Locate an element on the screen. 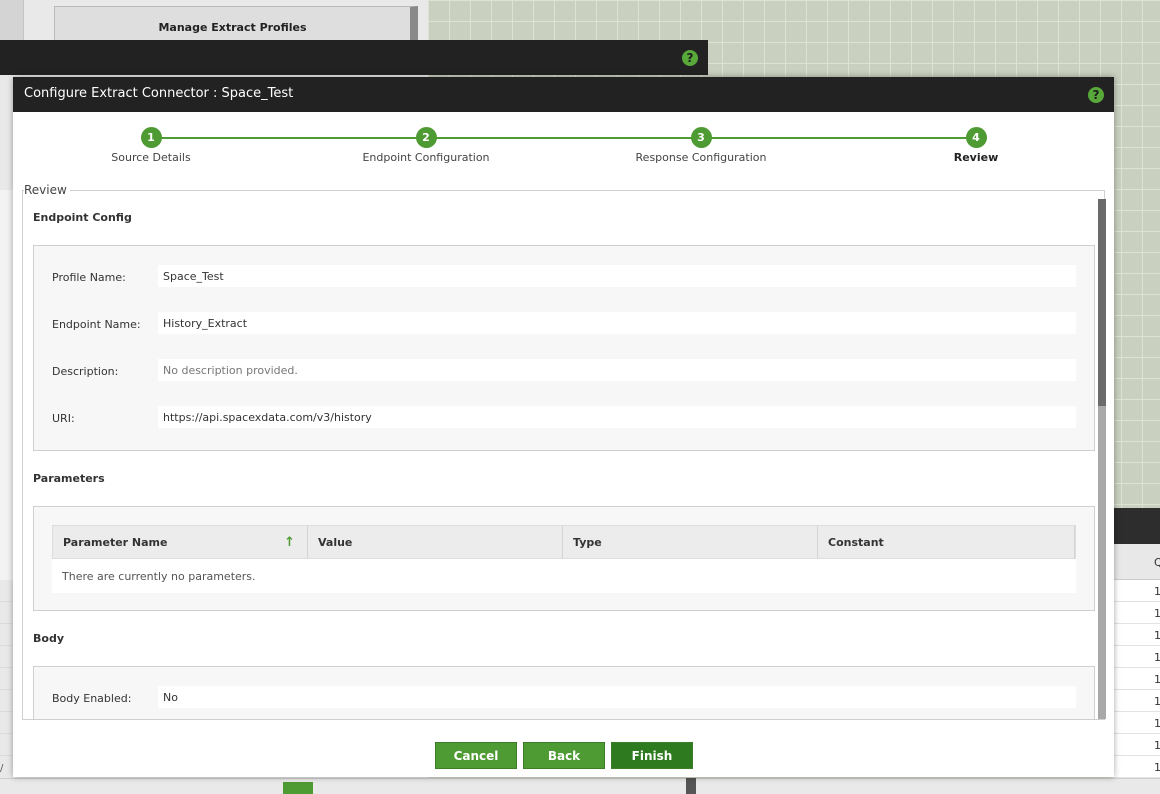 The width and height of the screenshot is (1160, 794). endpoint-config-title: Endpoint Config is located at coordinates (82, 217).